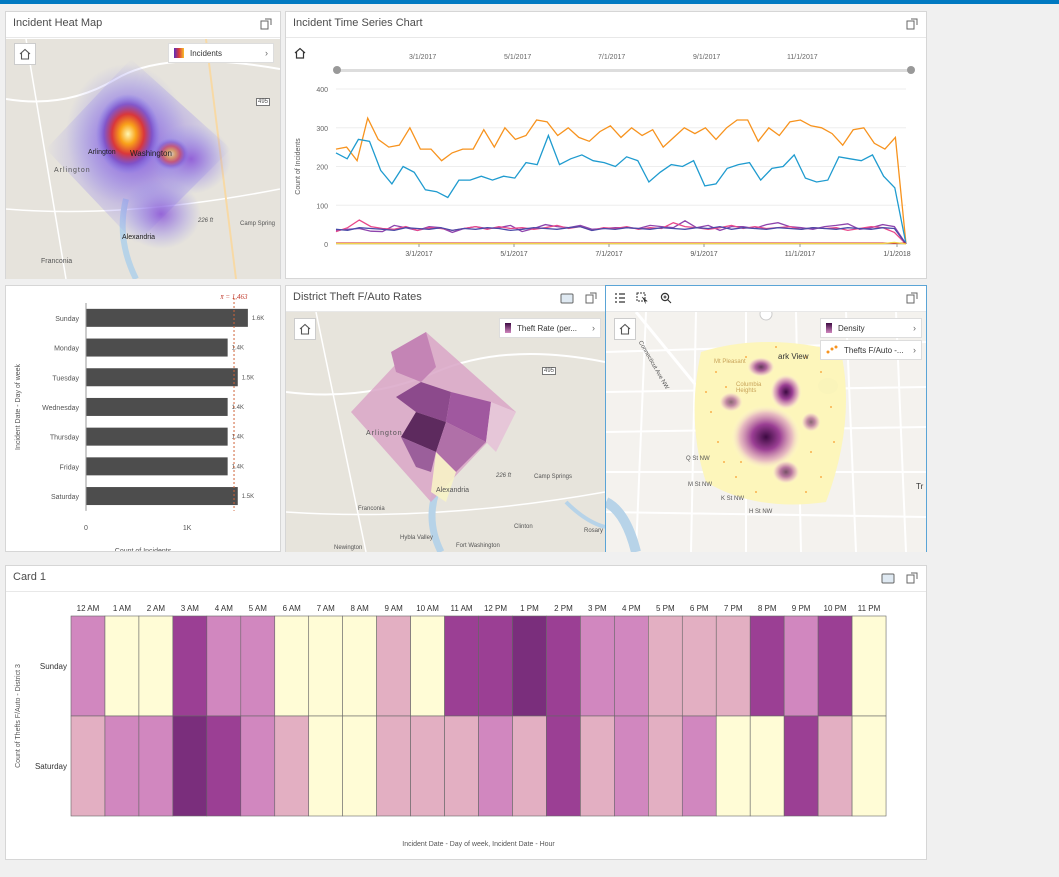 The image size is (1059, 877). I want to click on dots-swatch, so click(832, 349).